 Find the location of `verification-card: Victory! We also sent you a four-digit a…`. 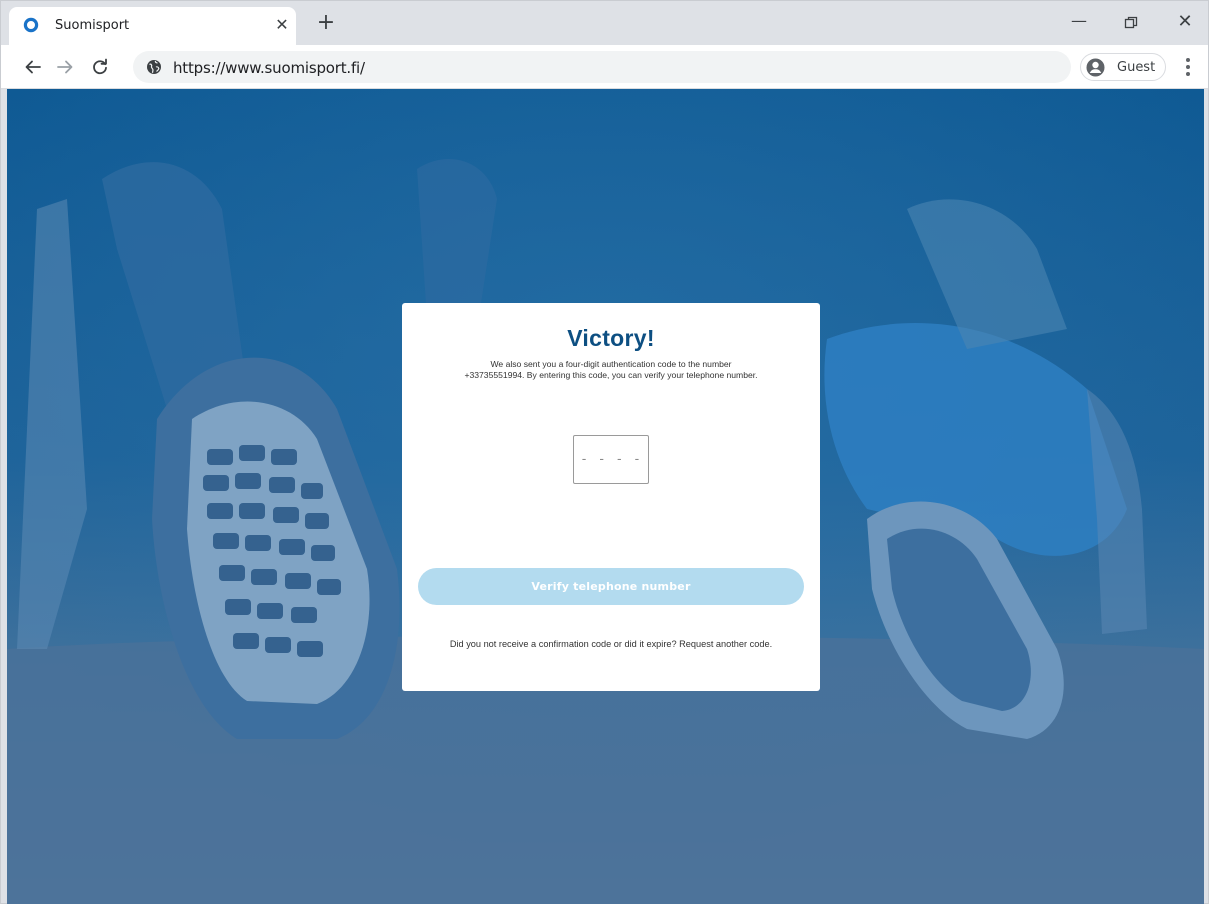

verification-card: Victory! We also sent you a four-digit a… is located at coordinates (611, 497).